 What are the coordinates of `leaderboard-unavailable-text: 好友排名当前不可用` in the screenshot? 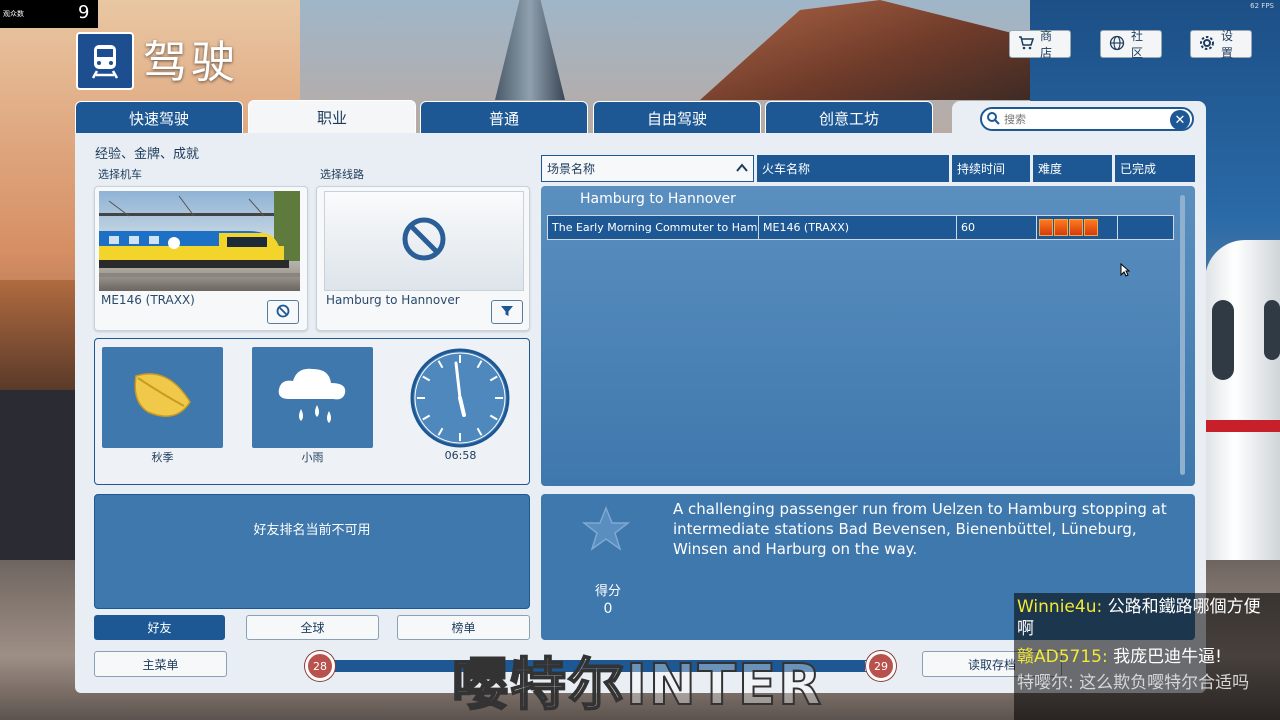 It's located at (312, 530).